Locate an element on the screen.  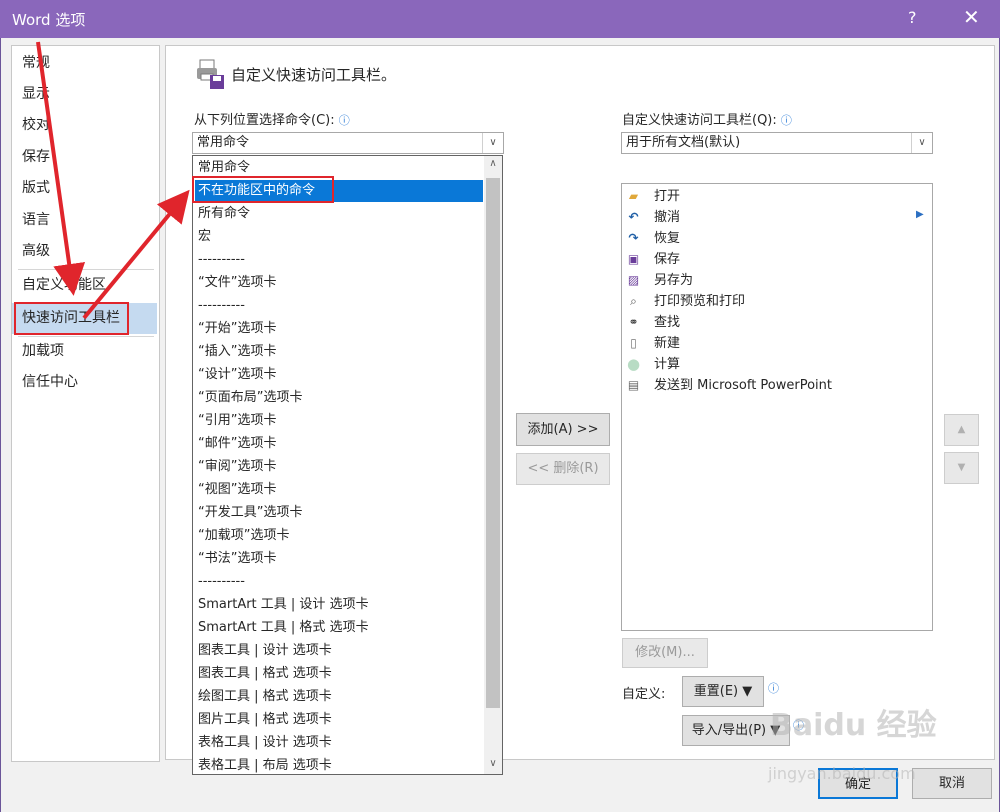
dropdown-option: 所有命令 is located at coordinates (339, 214).